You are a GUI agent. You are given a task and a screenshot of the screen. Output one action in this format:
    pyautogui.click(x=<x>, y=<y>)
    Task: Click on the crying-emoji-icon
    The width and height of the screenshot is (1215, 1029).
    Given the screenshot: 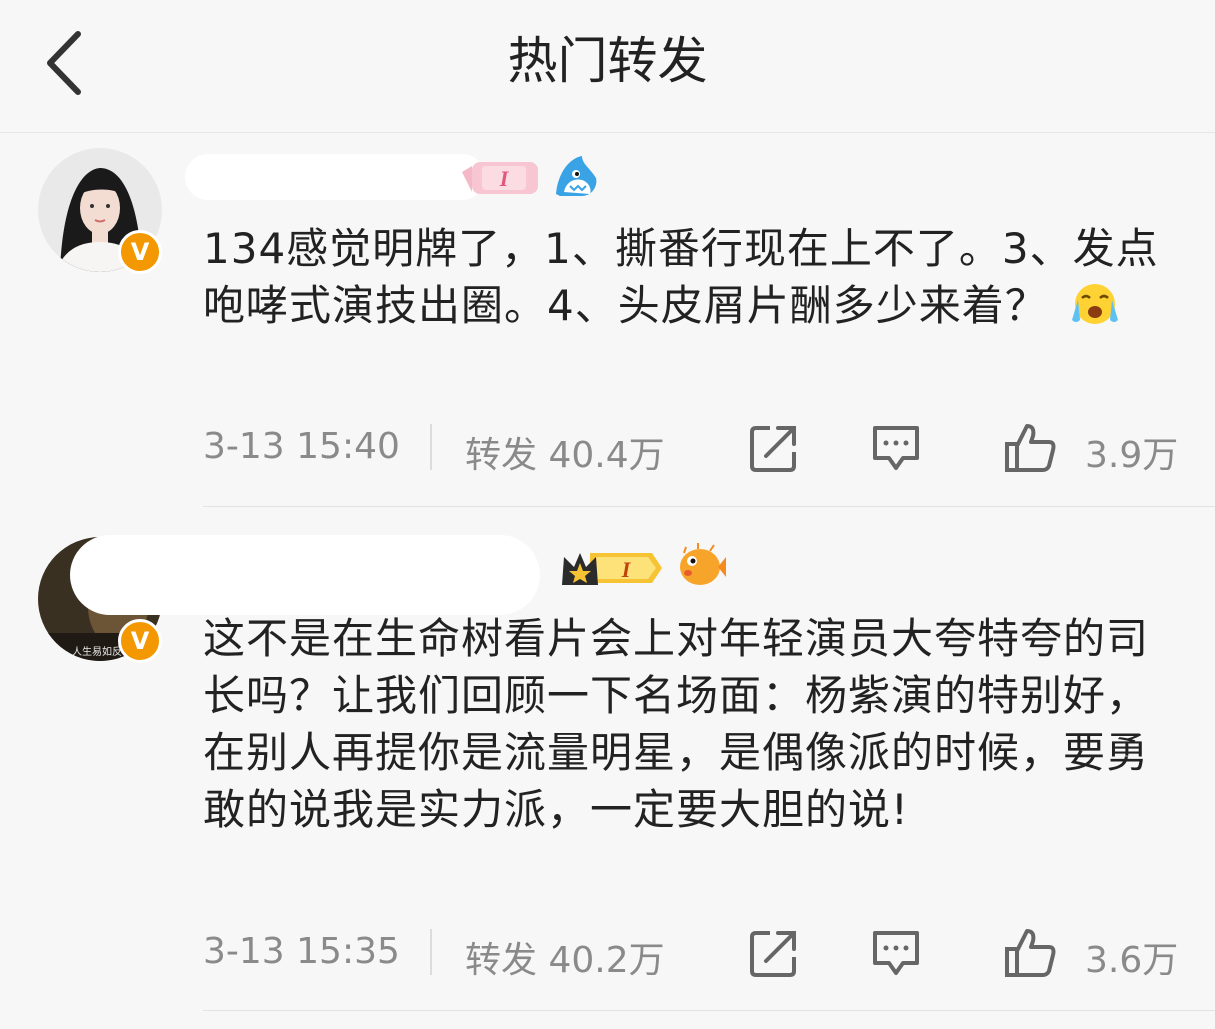 What is the action you would take?
    pyautogui.click(x=1095, y=310)
    